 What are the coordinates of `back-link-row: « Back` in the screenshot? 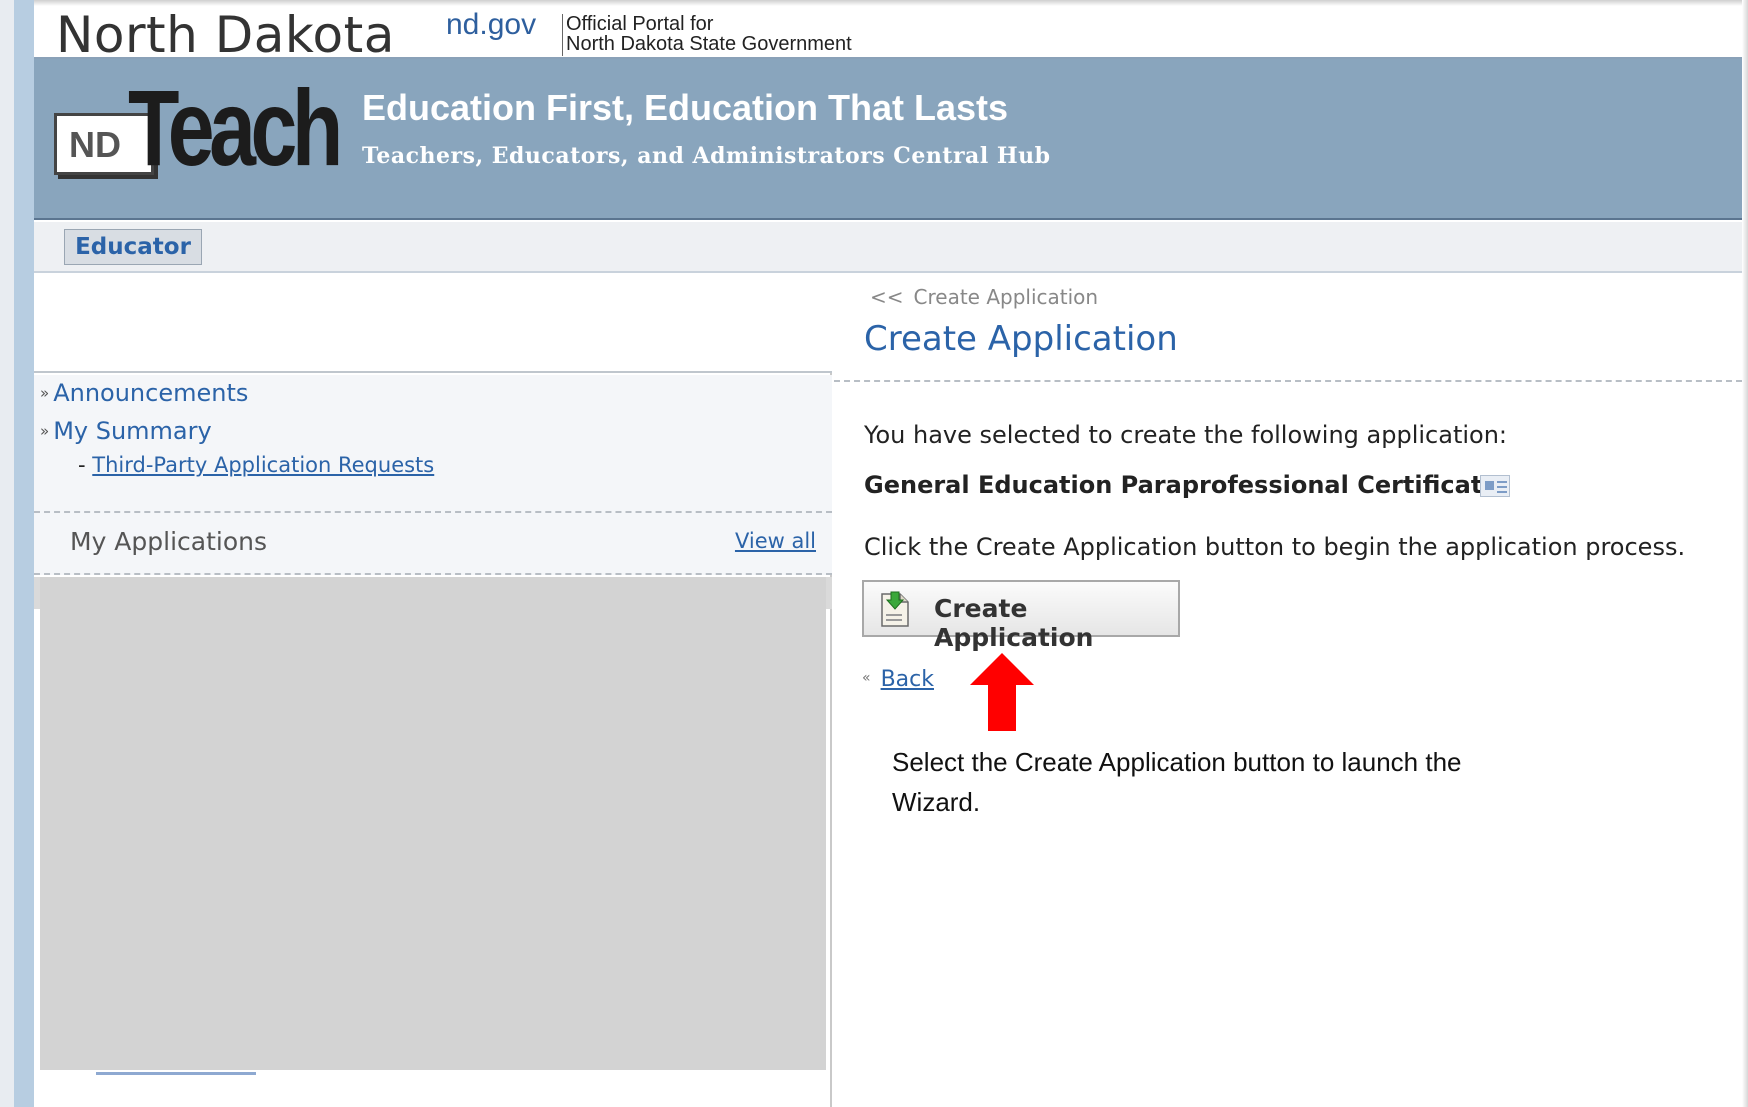 It's located at (898, 679).